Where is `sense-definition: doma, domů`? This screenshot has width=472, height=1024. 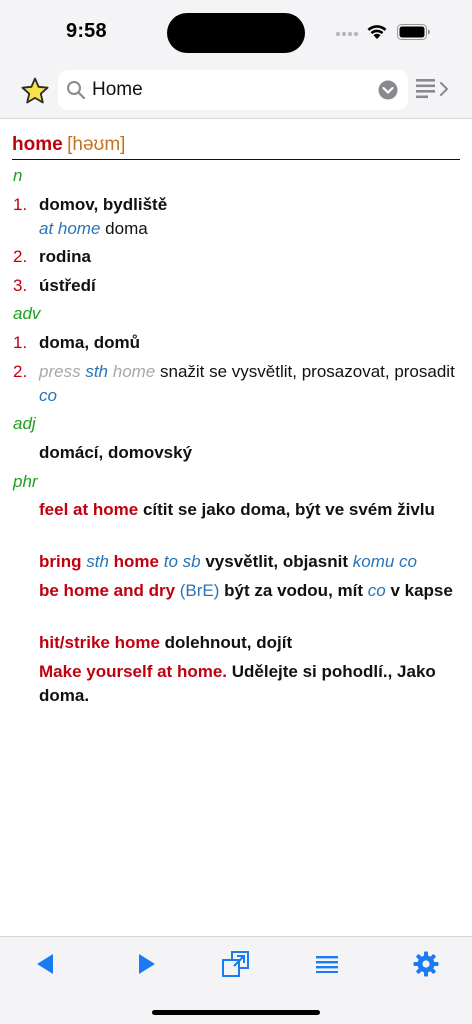
sense-definition: doma, domů is located at coordinates (249, 343).